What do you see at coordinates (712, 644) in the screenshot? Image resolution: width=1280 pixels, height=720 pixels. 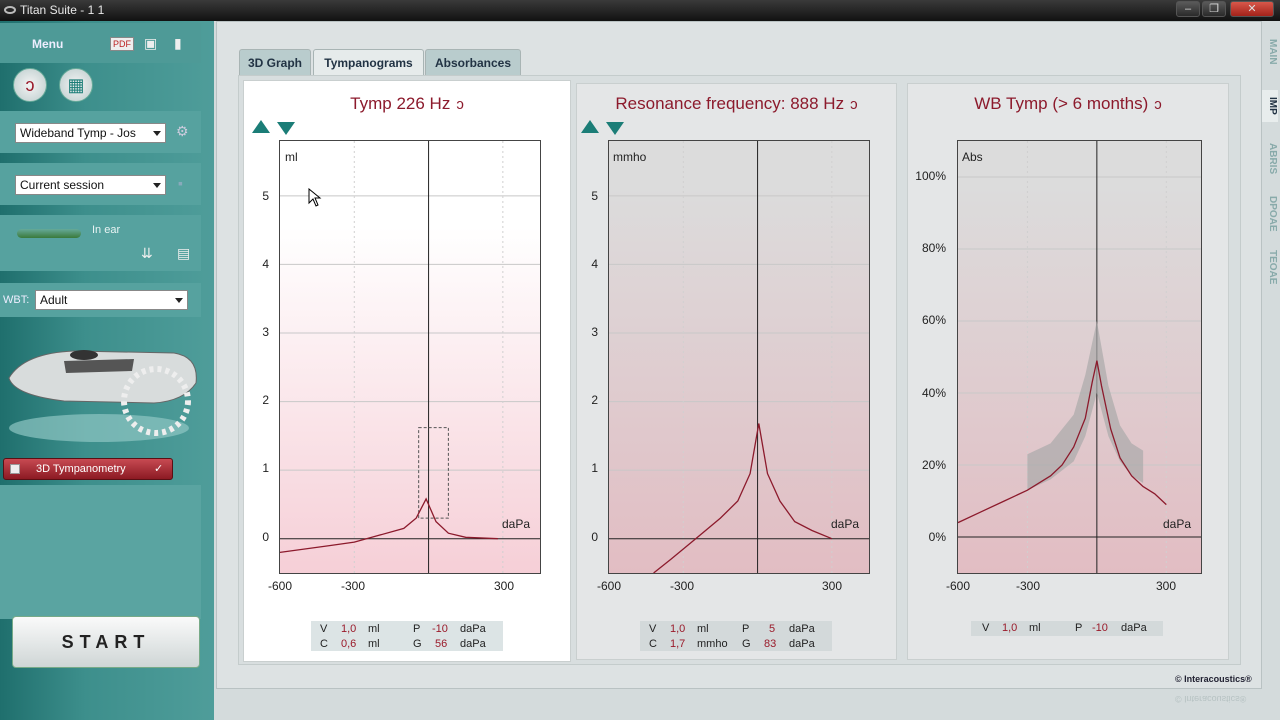 I see `unit-c: mmho` at bounding box center [712, 644].